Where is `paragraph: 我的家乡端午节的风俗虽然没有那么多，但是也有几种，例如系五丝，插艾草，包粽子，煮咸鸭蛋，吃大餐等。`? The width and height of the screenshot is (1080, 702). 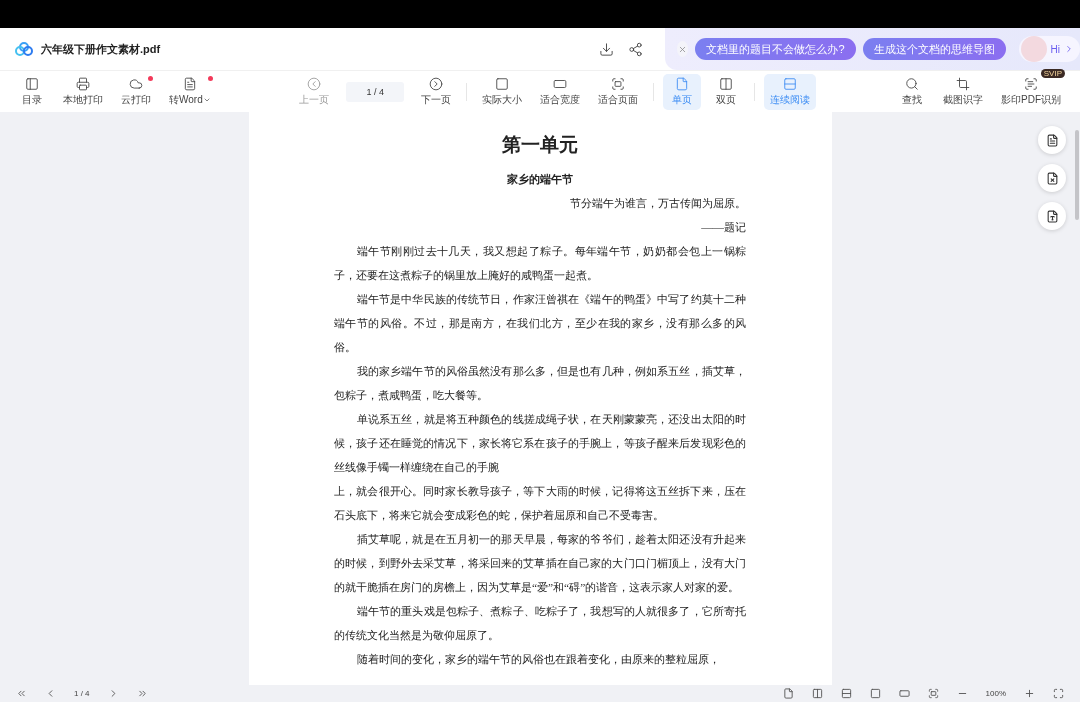
paragraph: 我的家乡端午节的风俗虽然没有那么多，但是也有几种，例如系五丝，插艾草，包粽子，煮咸鸭蛋，吃大餐等。 is located at coordinates (540, 383).